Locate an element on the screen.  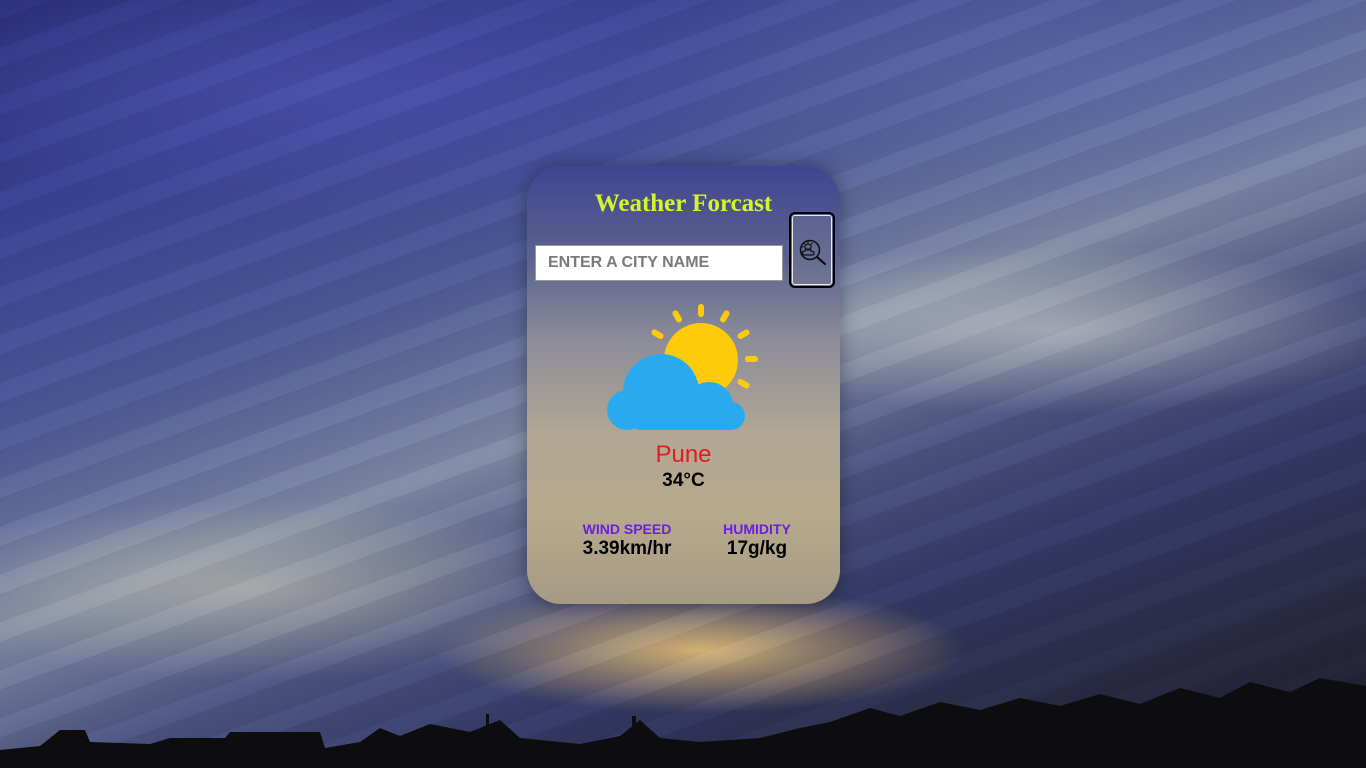
city-name: Pune is located at coordinates (683, 454).